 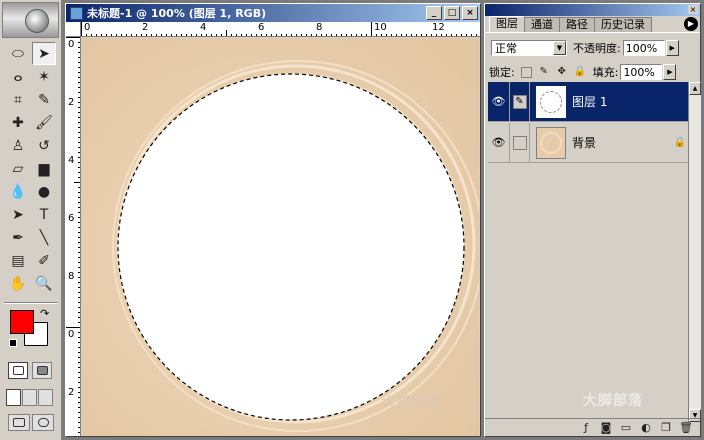 What do you see at coordinates (470, 13) in the screenshot?
I see `close-button: ×` at bounding box center [470, 13].